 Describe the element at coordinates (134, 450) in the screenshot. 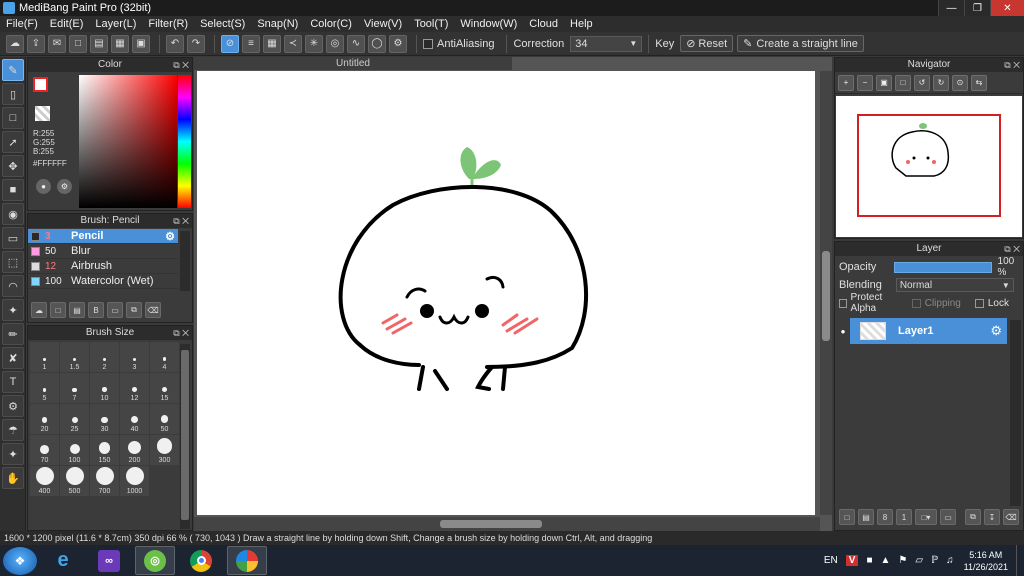

I see `brush-size-option: 200` at that location.